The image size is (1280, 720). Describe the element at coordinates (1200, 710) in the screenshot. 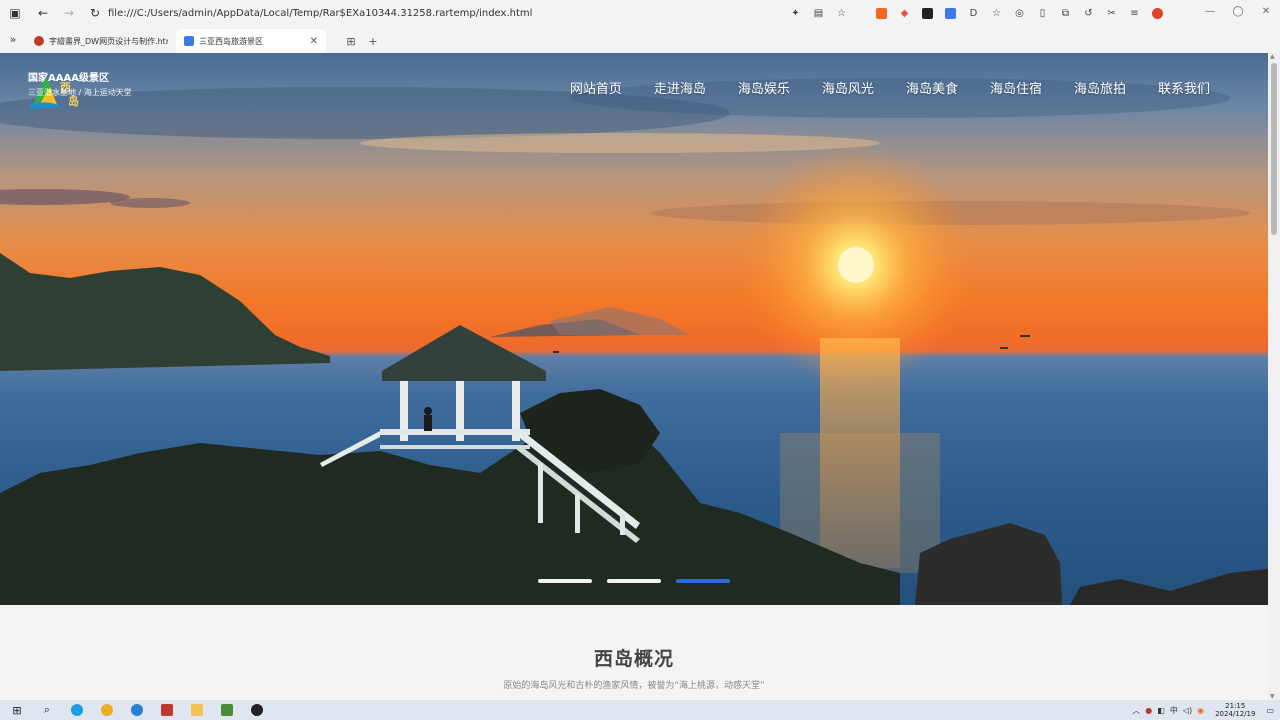

I see `tray-app-icon: ◉` at that location.